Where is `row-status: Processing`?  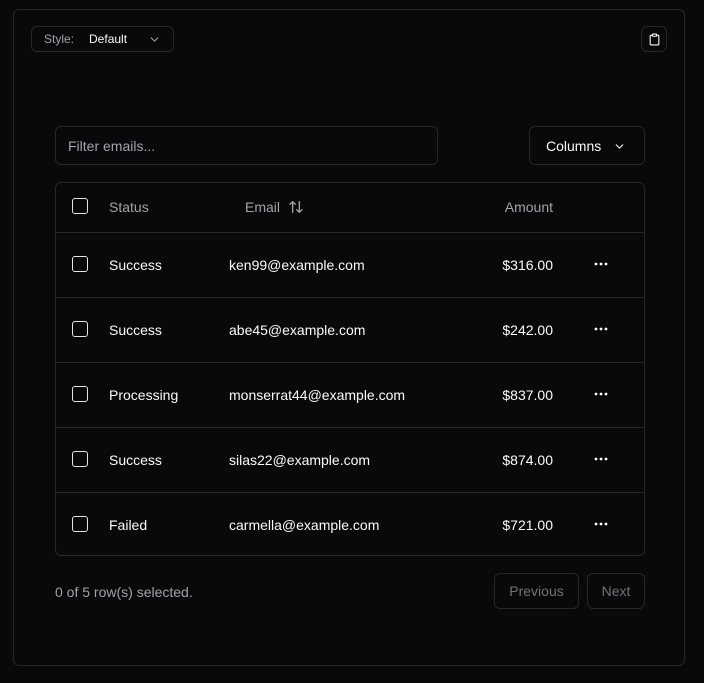 row-status: Processing is located at coordinates (144, 395).